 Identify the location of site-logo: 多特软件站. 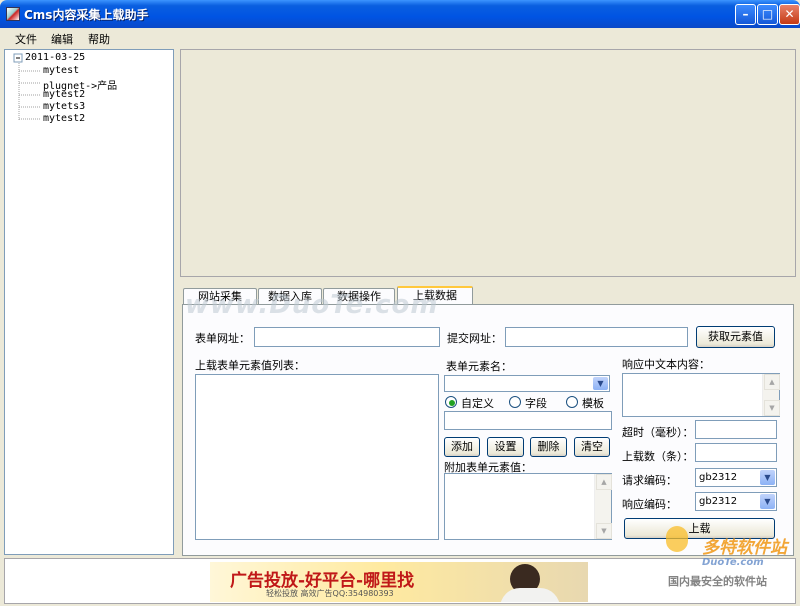
(744, 548).